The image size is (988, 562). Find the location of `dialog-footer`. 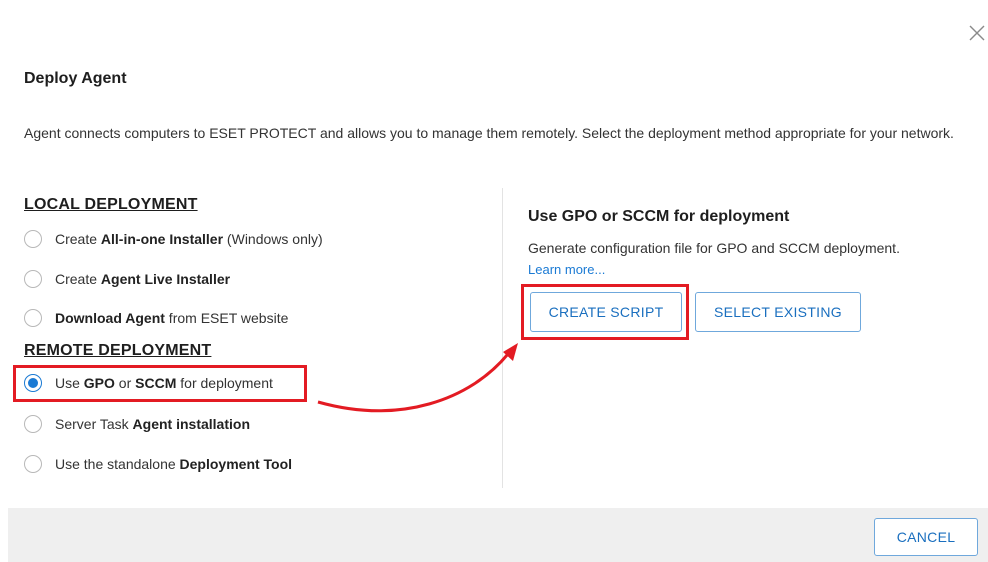

dialog-footer is located at coordinates (498, 535).